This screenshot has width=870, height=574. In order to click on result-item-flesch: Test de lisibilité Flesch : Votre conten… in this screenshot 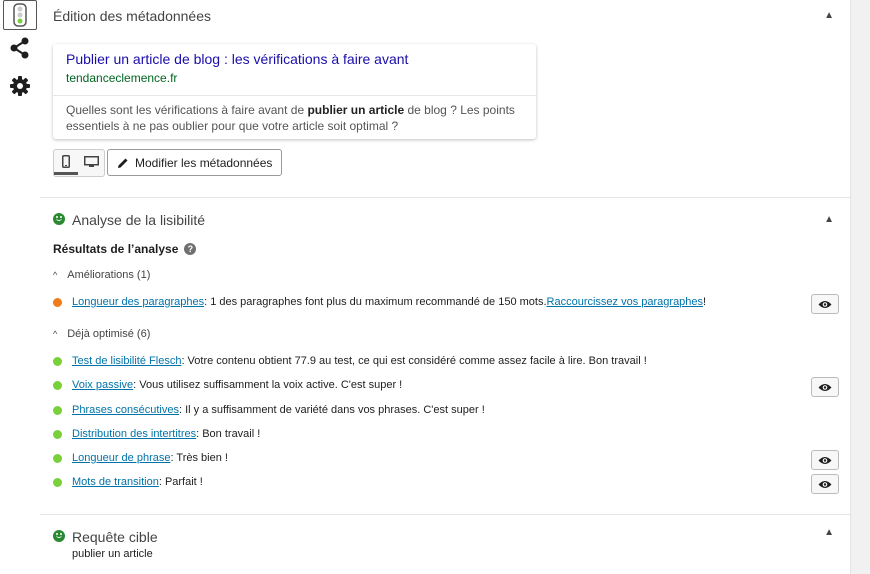, I will do `click(350, 361)`.